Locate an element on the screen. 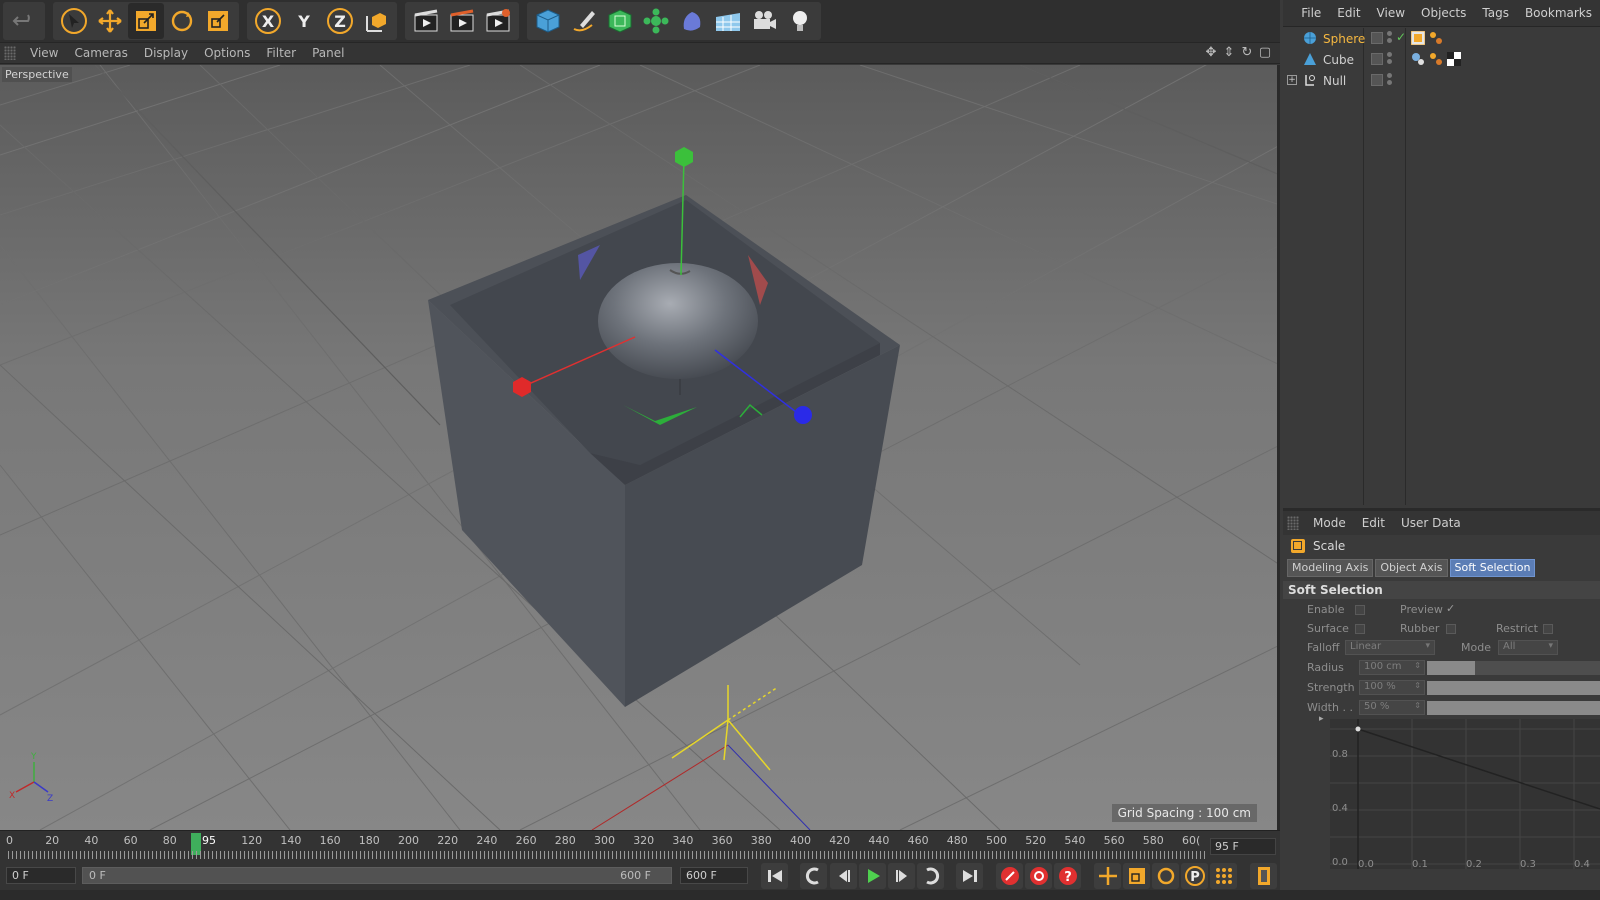  om-menu-view: View is located at coordinates (1391, 13).